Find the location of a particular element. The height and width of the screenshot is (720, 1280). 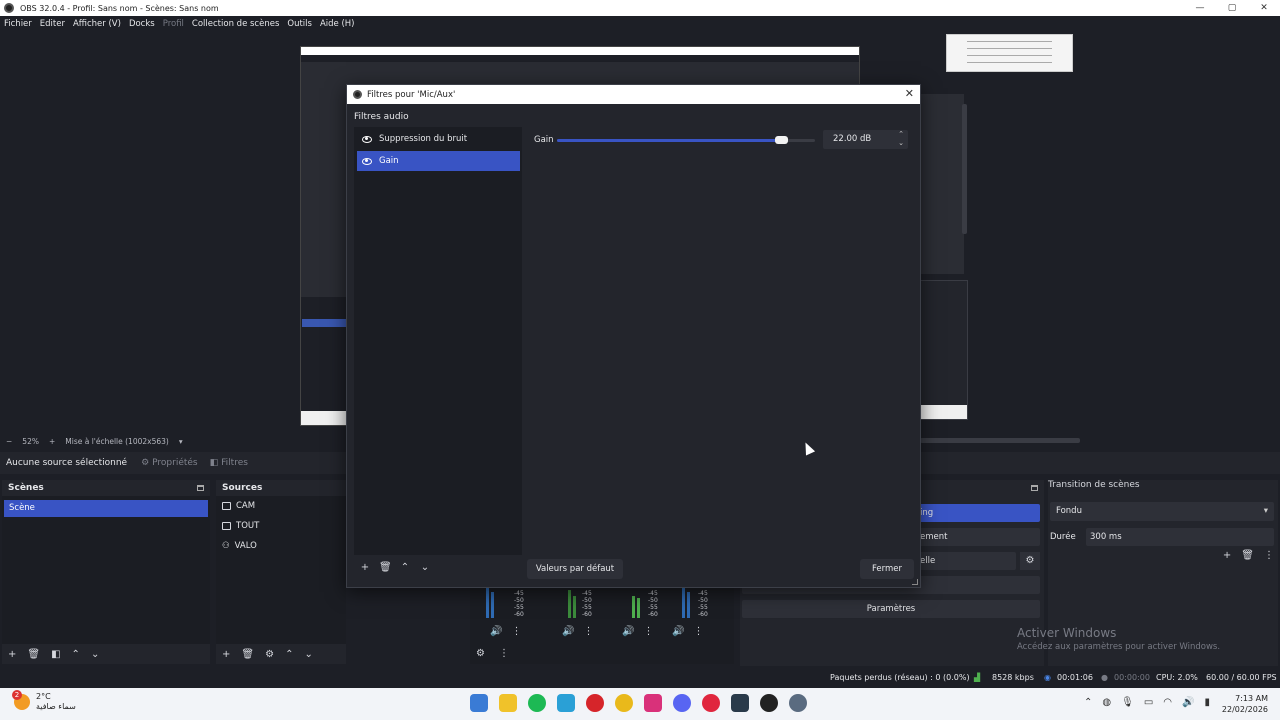

maximize-button: ▢ is located at coordinates (1232, 8).